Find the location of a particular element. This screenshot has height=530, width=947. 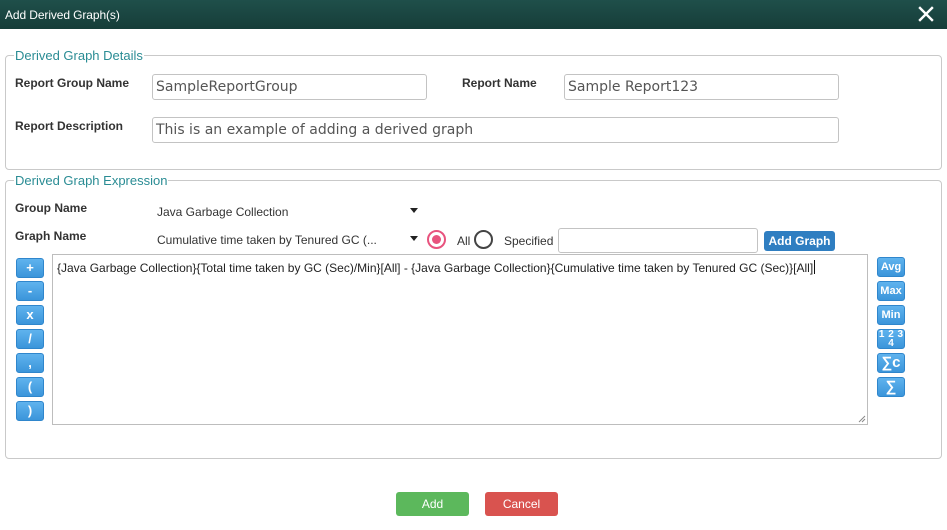

details-legend: Derived Graph Details is located at coordinates (79, 55).